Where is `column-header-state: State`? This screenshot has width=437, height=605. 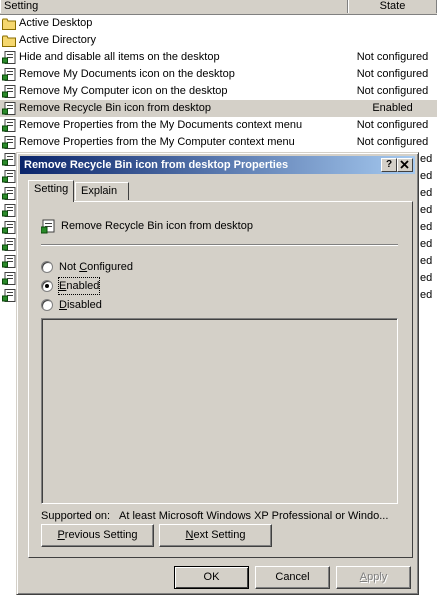 column-header-state: State is located at coordinates (392, 6).